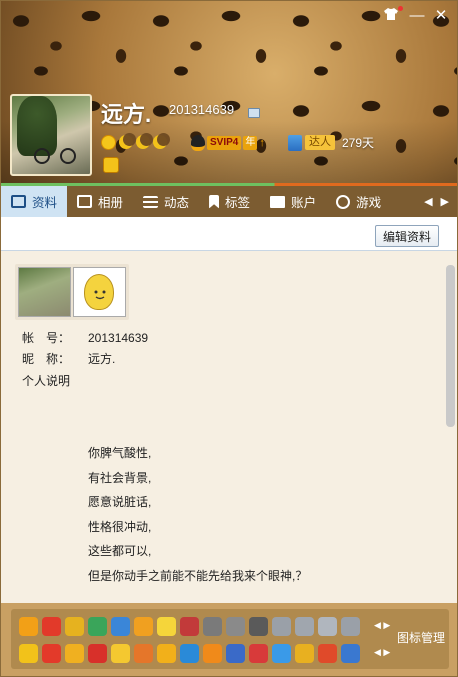  What do you see at coordinates (278, 201) in the screenshot?
I see `bag-icon` at bounding box center [278, 201].